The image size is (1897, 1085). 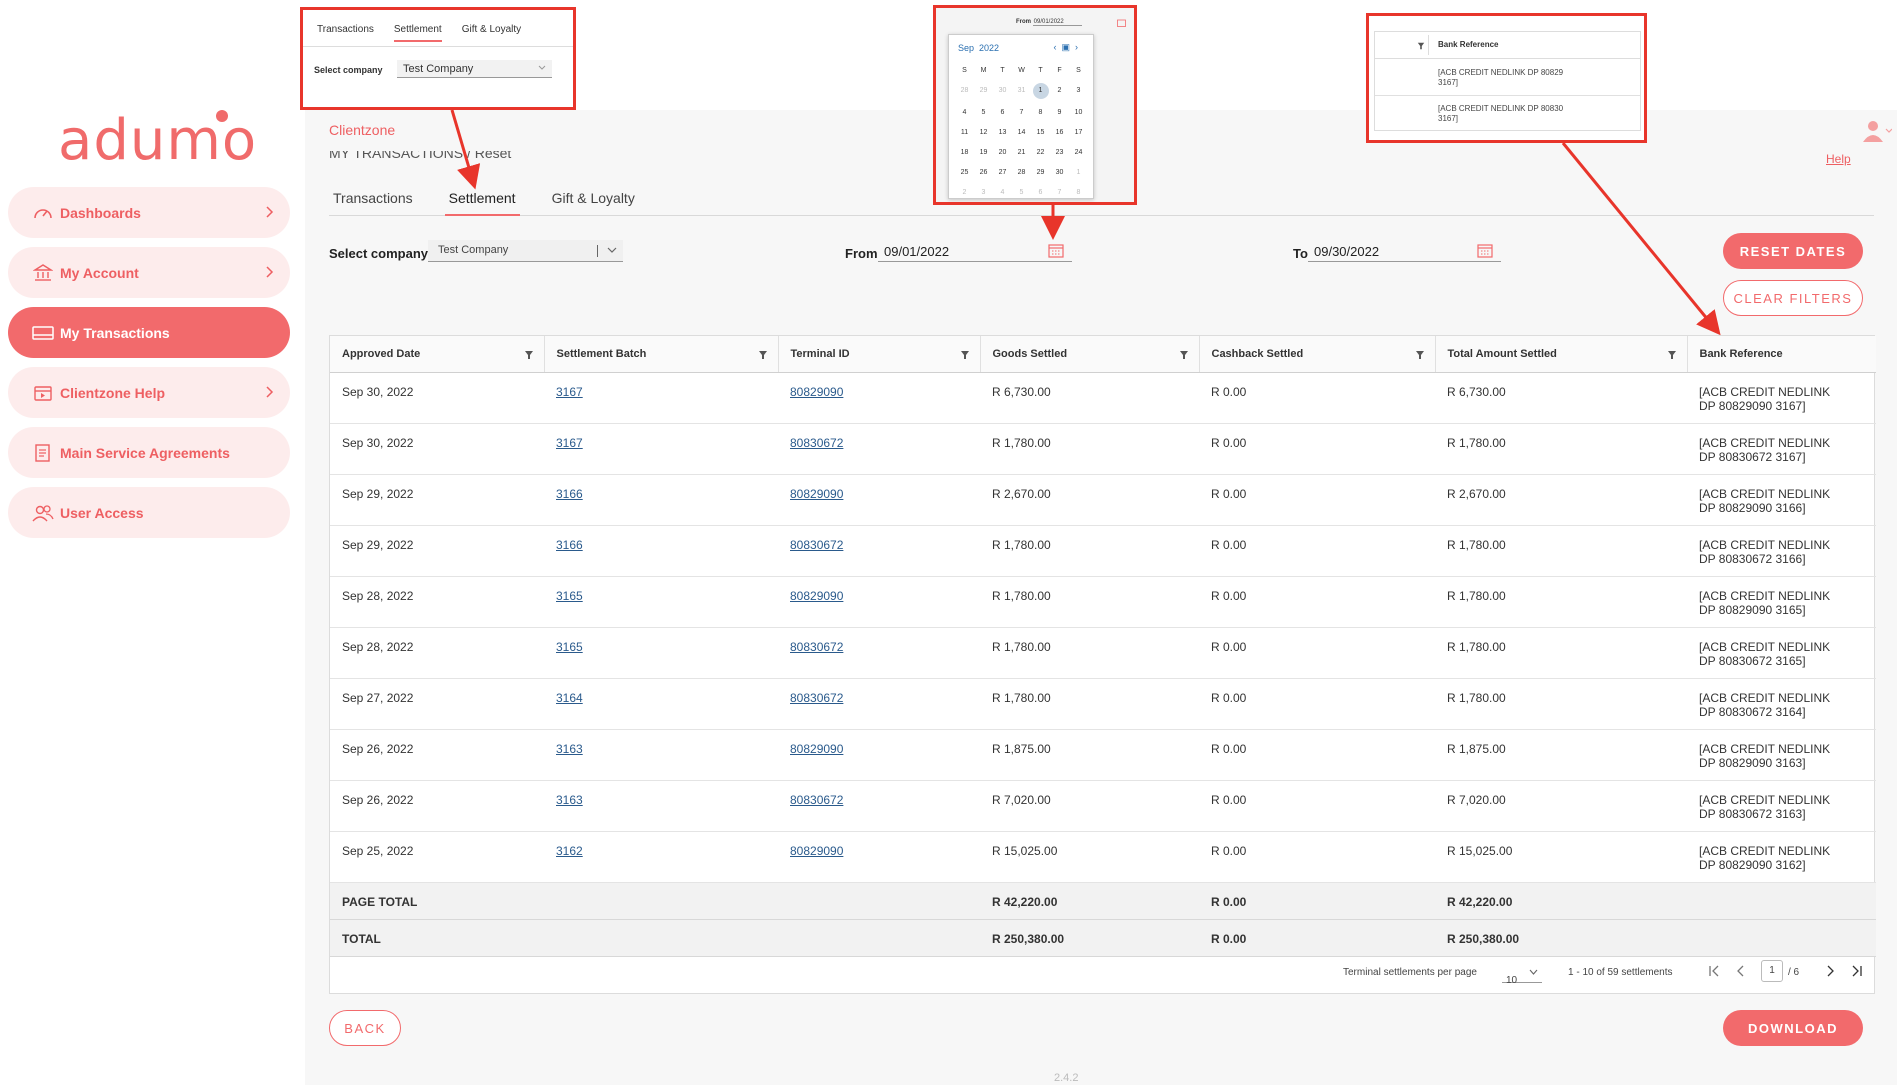 What do you see at coordinates (1857, 971) in the screenshot?
I see `last-page-icon` at bounding box center [1857, 971].